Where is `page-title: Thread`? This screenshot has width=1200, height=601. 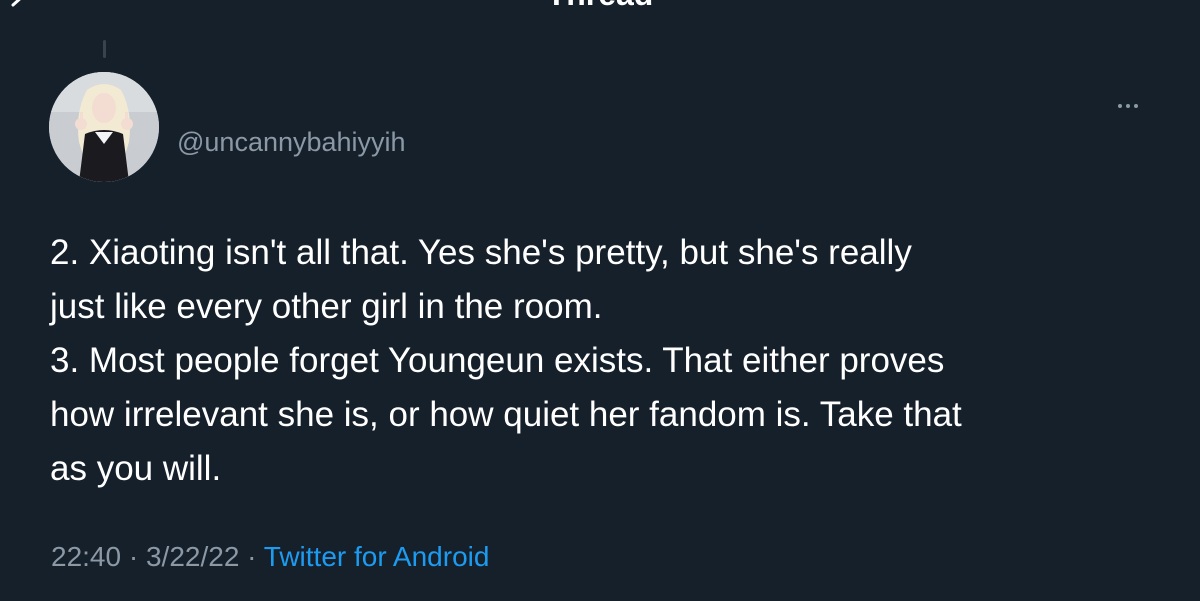 page-title: Thread is located at coordinates (600, 6).